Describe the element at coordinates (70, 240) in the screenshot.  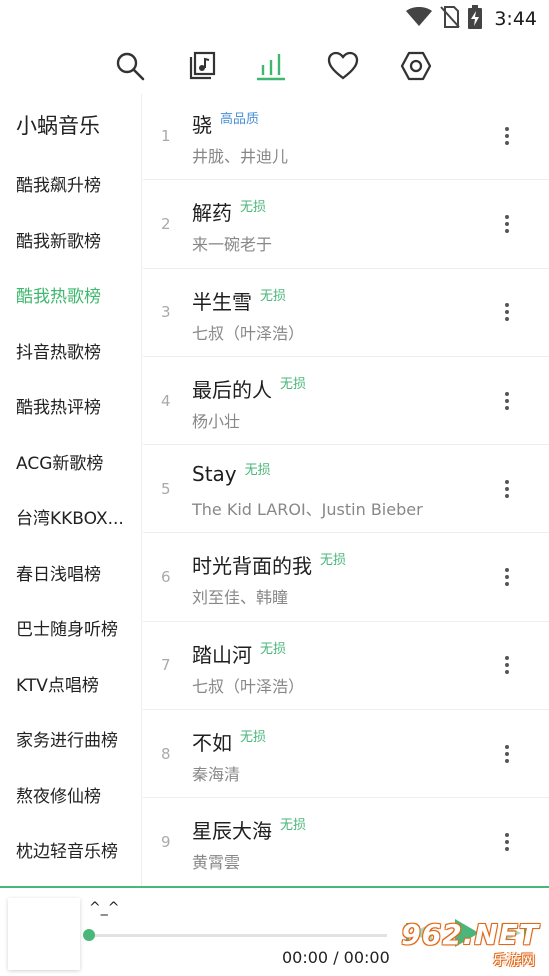
I see `sidebar-item: 酷我新歌榜` at that location.